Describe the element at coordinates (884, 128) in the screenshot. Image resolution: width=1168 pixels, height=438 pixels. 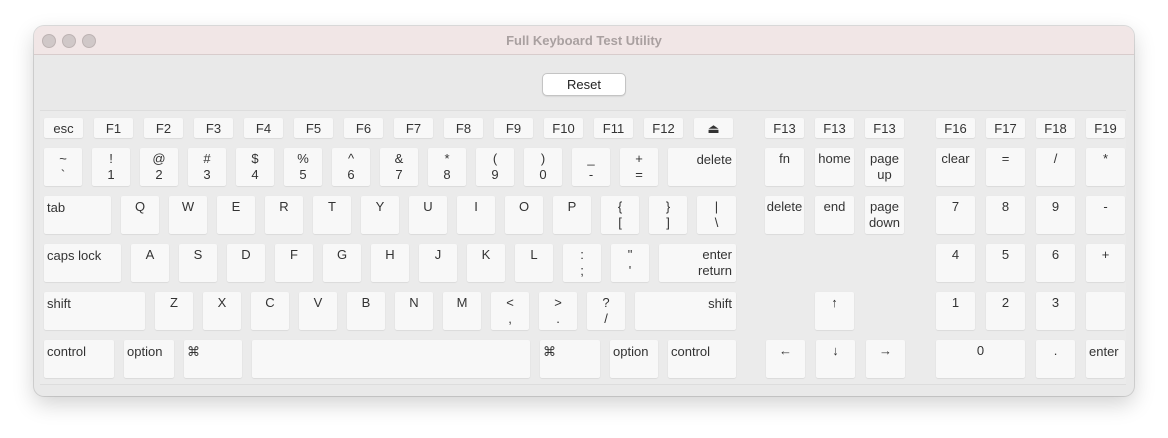
I see `key-f13c: F13` at that location.